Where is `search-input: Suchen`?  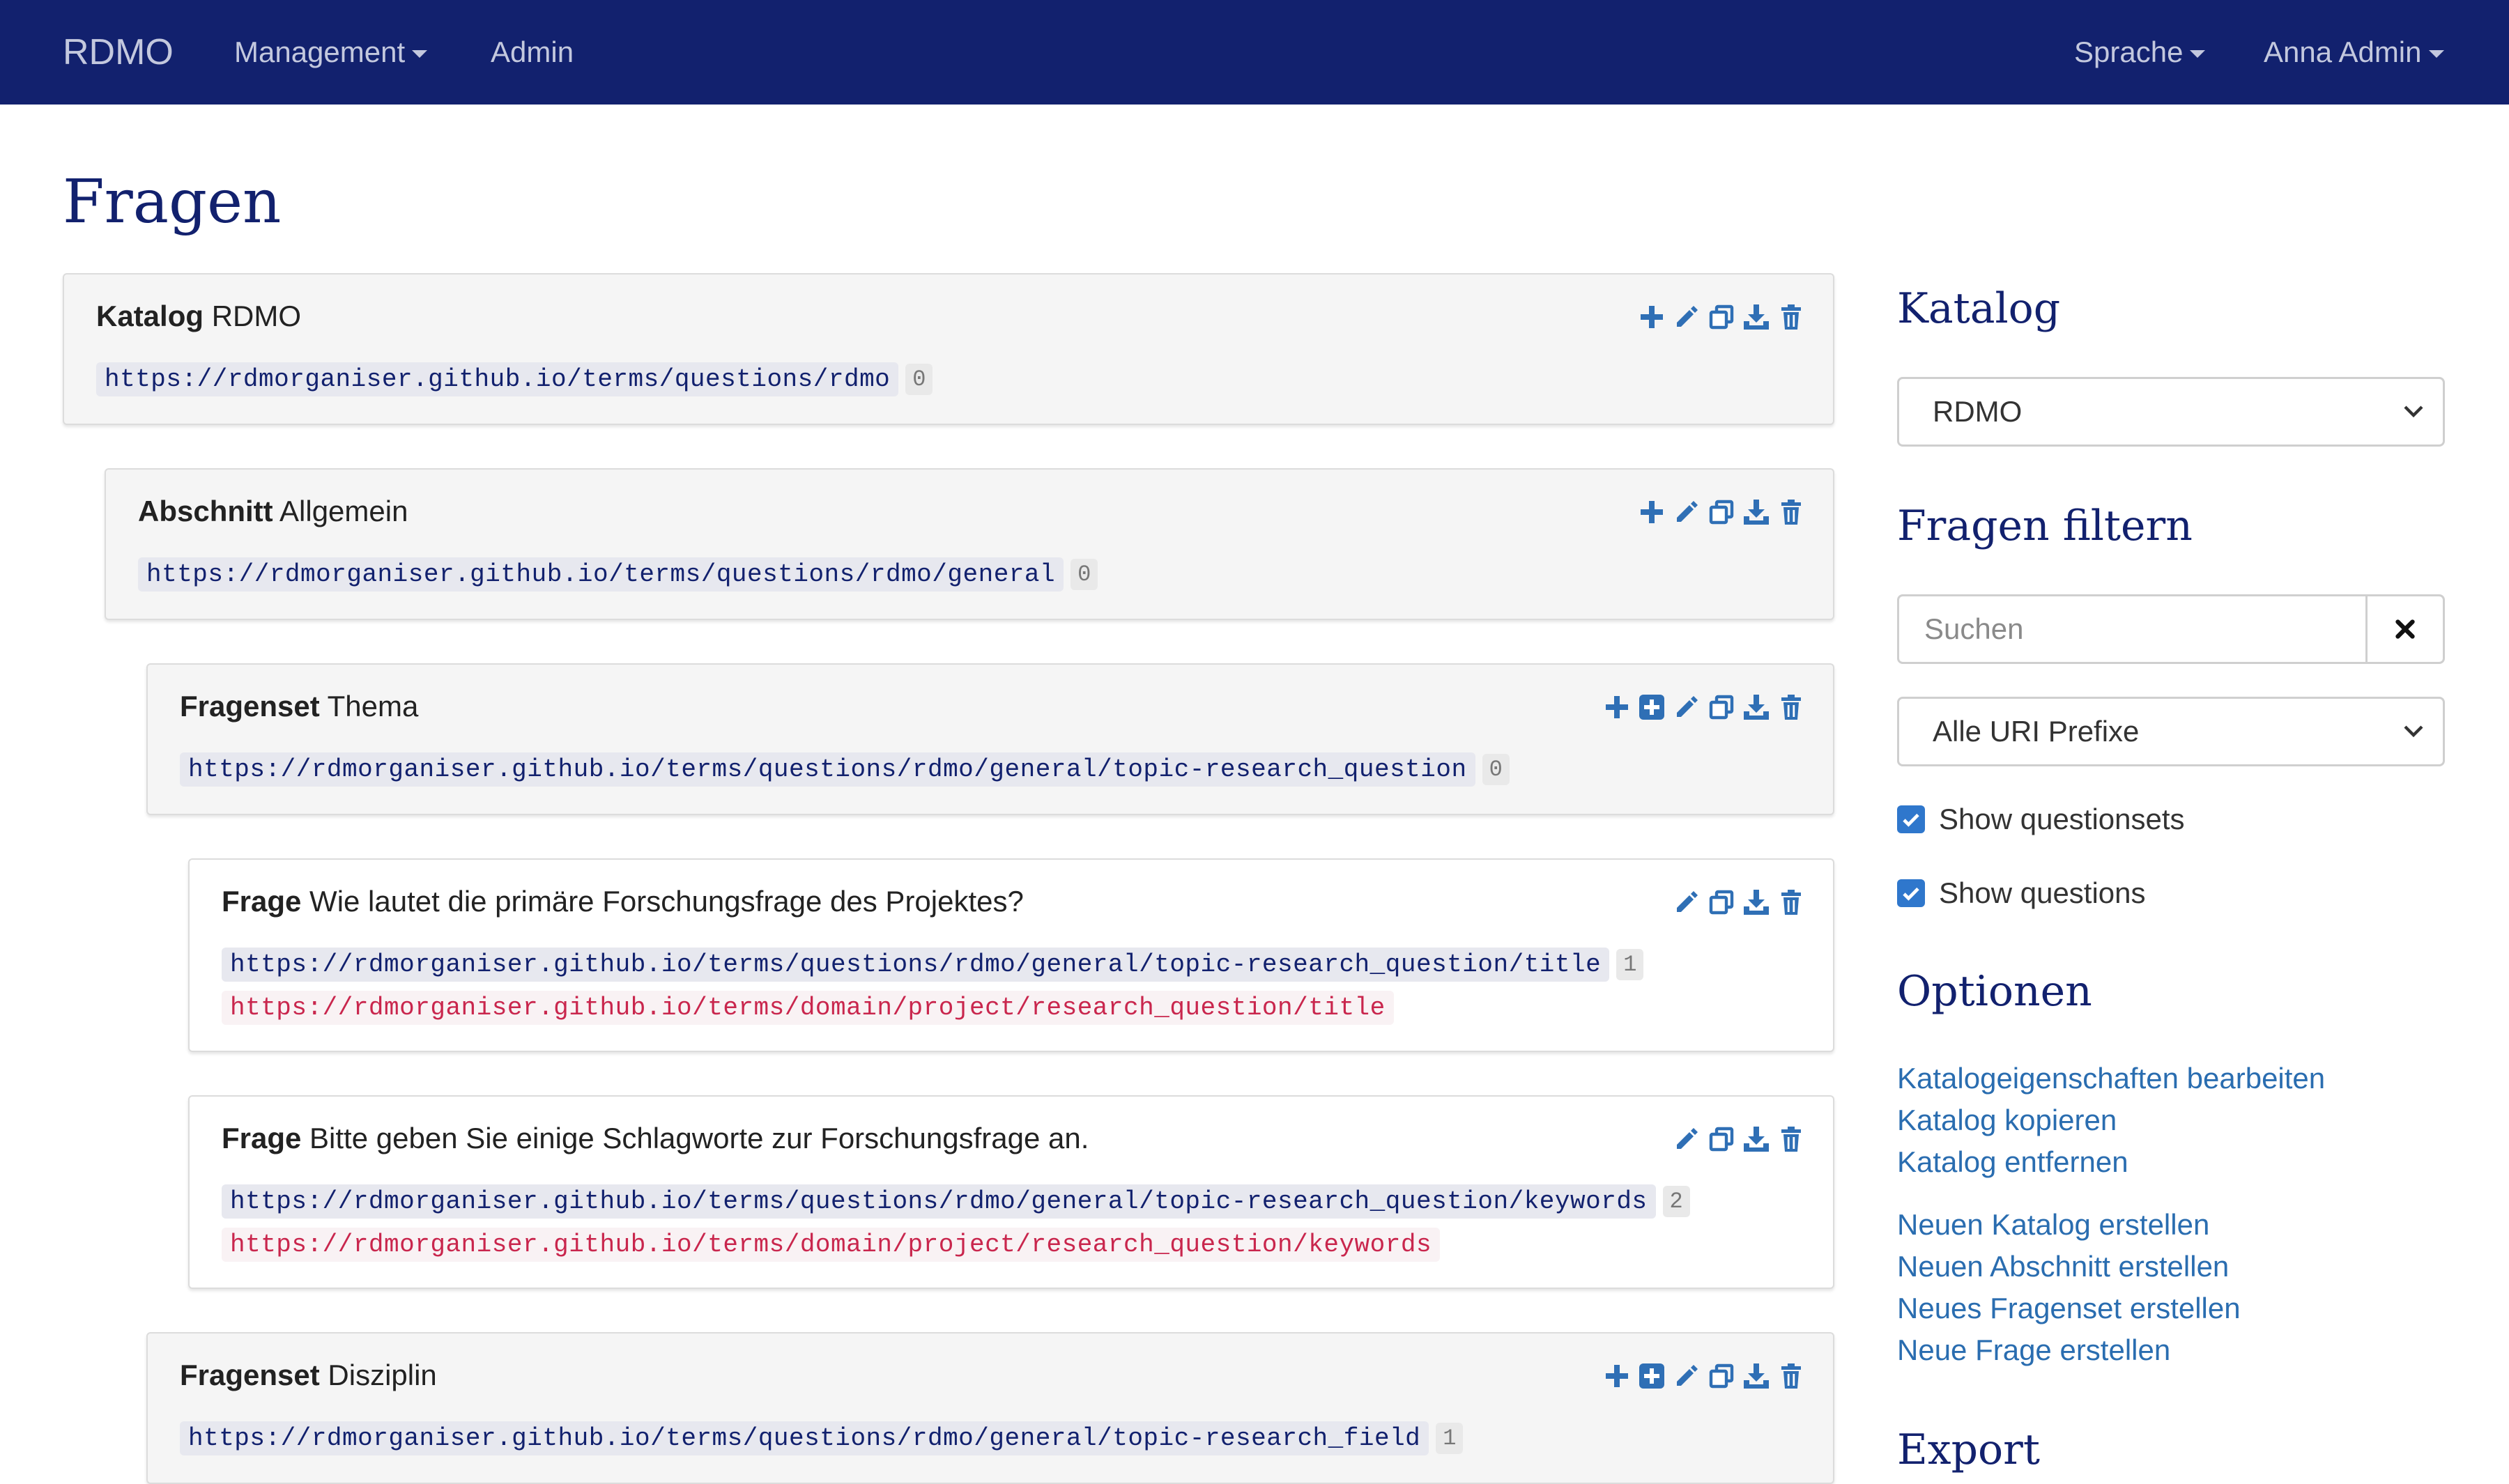
search-input: Suchen is located at coordinates (1973, 629).